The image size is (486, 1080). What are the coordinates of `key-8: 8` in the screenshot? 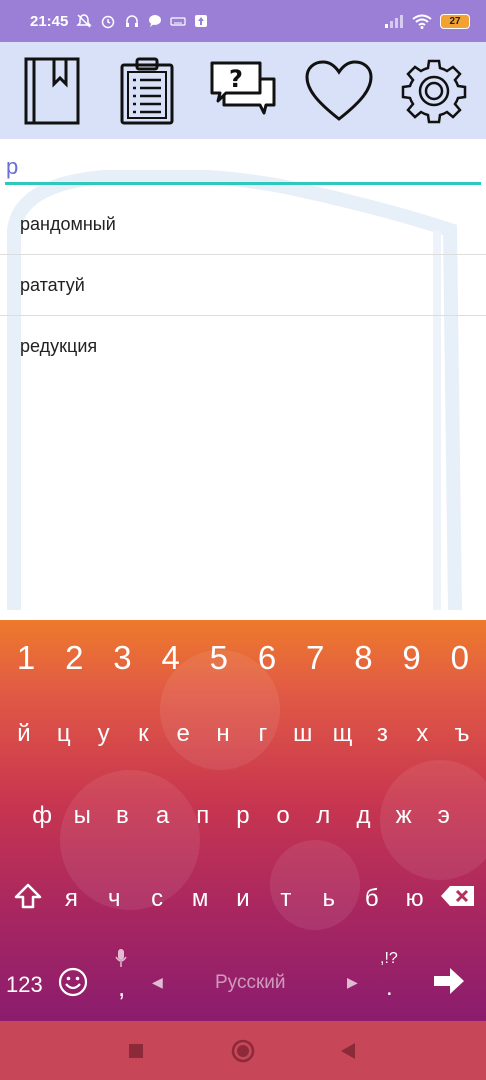 It's located at (363, 658).